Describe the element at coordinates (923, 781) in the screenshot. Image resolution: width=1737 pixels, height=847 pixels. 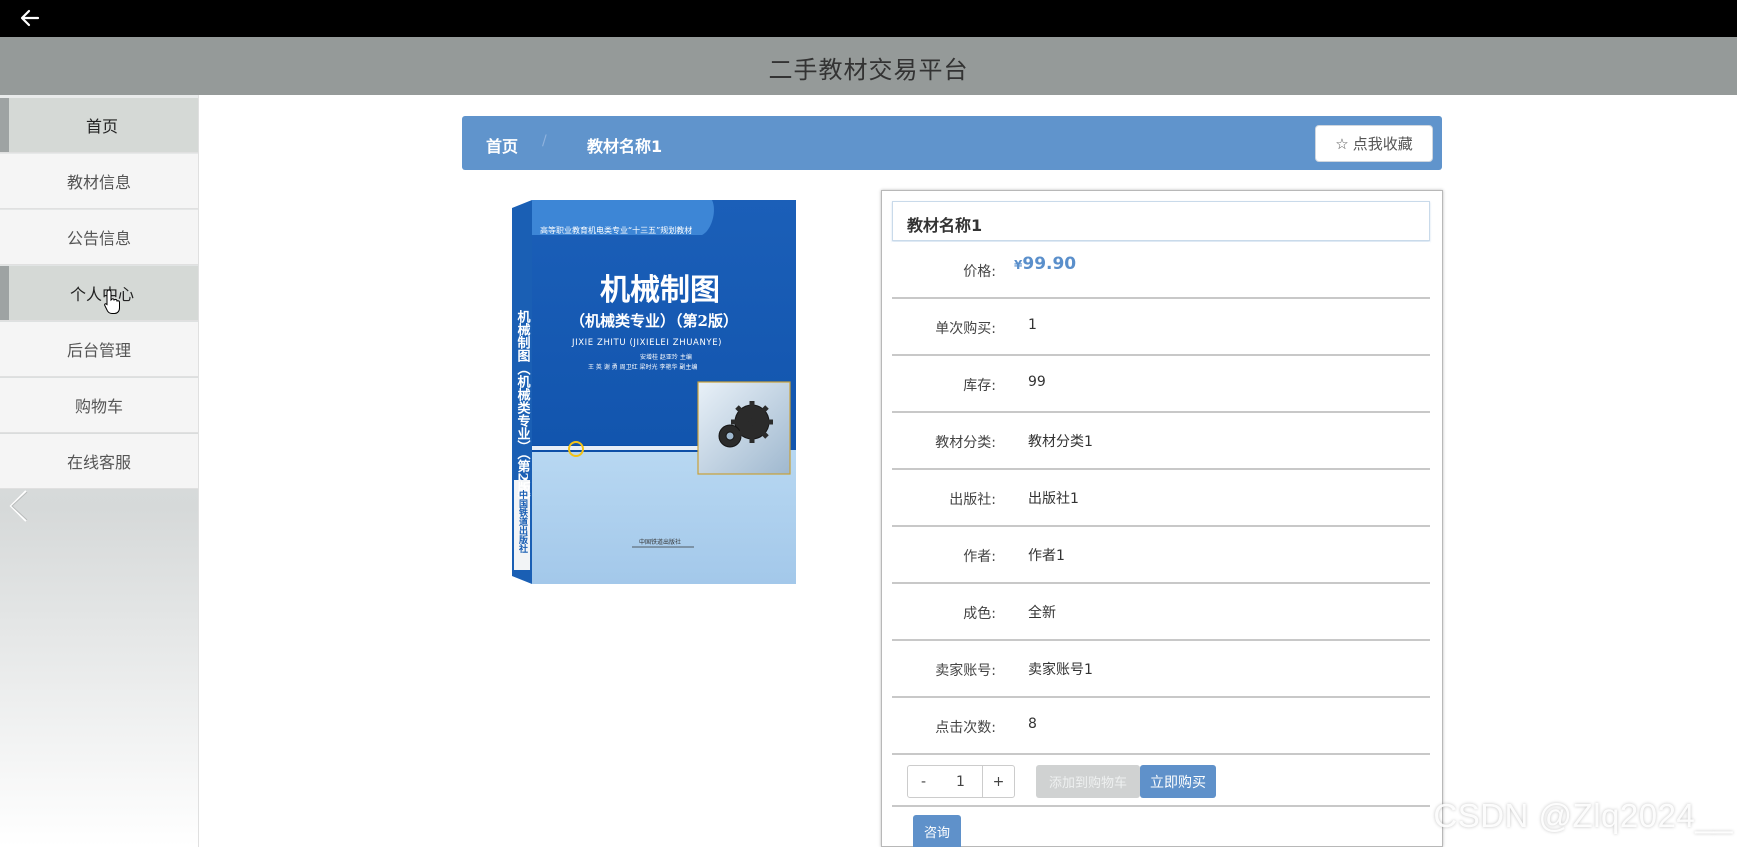
I see `quantity-decrease-button: -` at that location.